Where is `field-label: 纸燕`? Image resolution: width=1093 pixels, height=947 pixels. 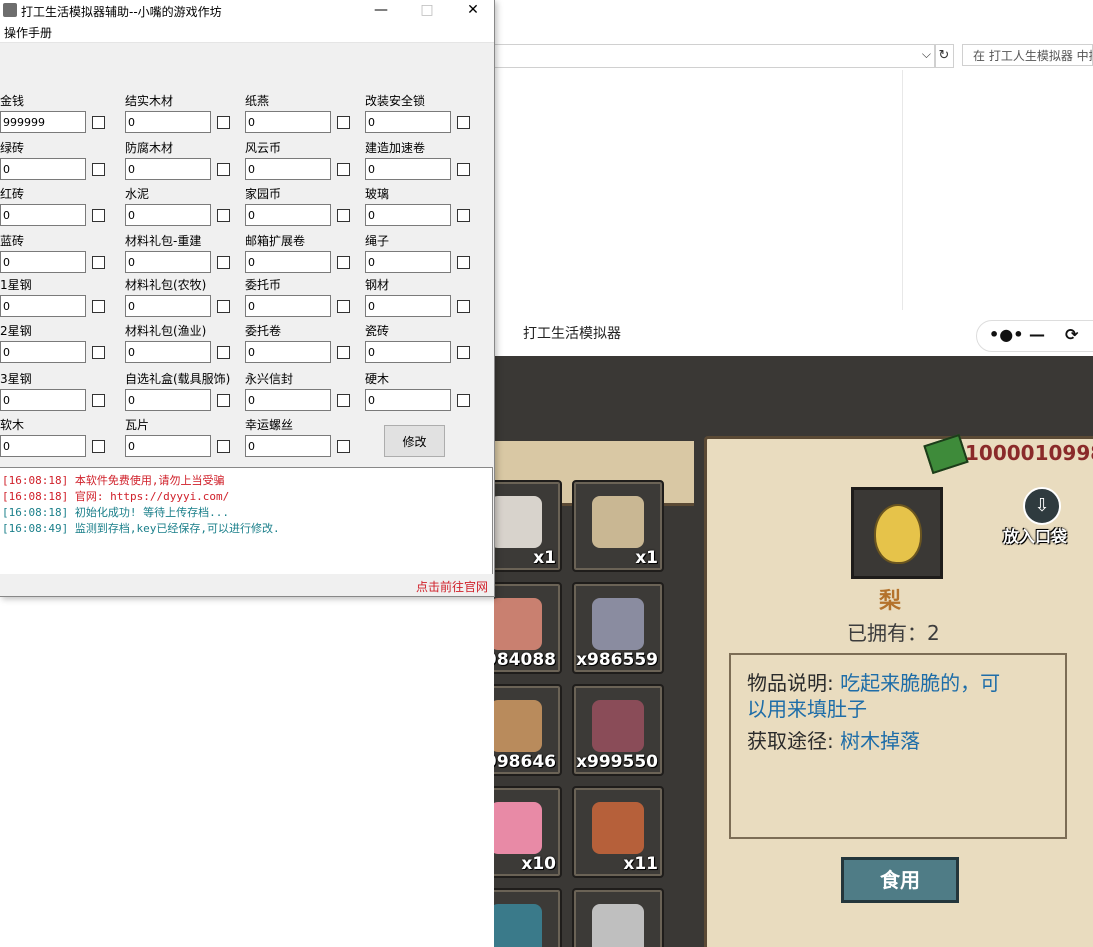
field-label: 纸燕 is located at coordinates (257, 101).